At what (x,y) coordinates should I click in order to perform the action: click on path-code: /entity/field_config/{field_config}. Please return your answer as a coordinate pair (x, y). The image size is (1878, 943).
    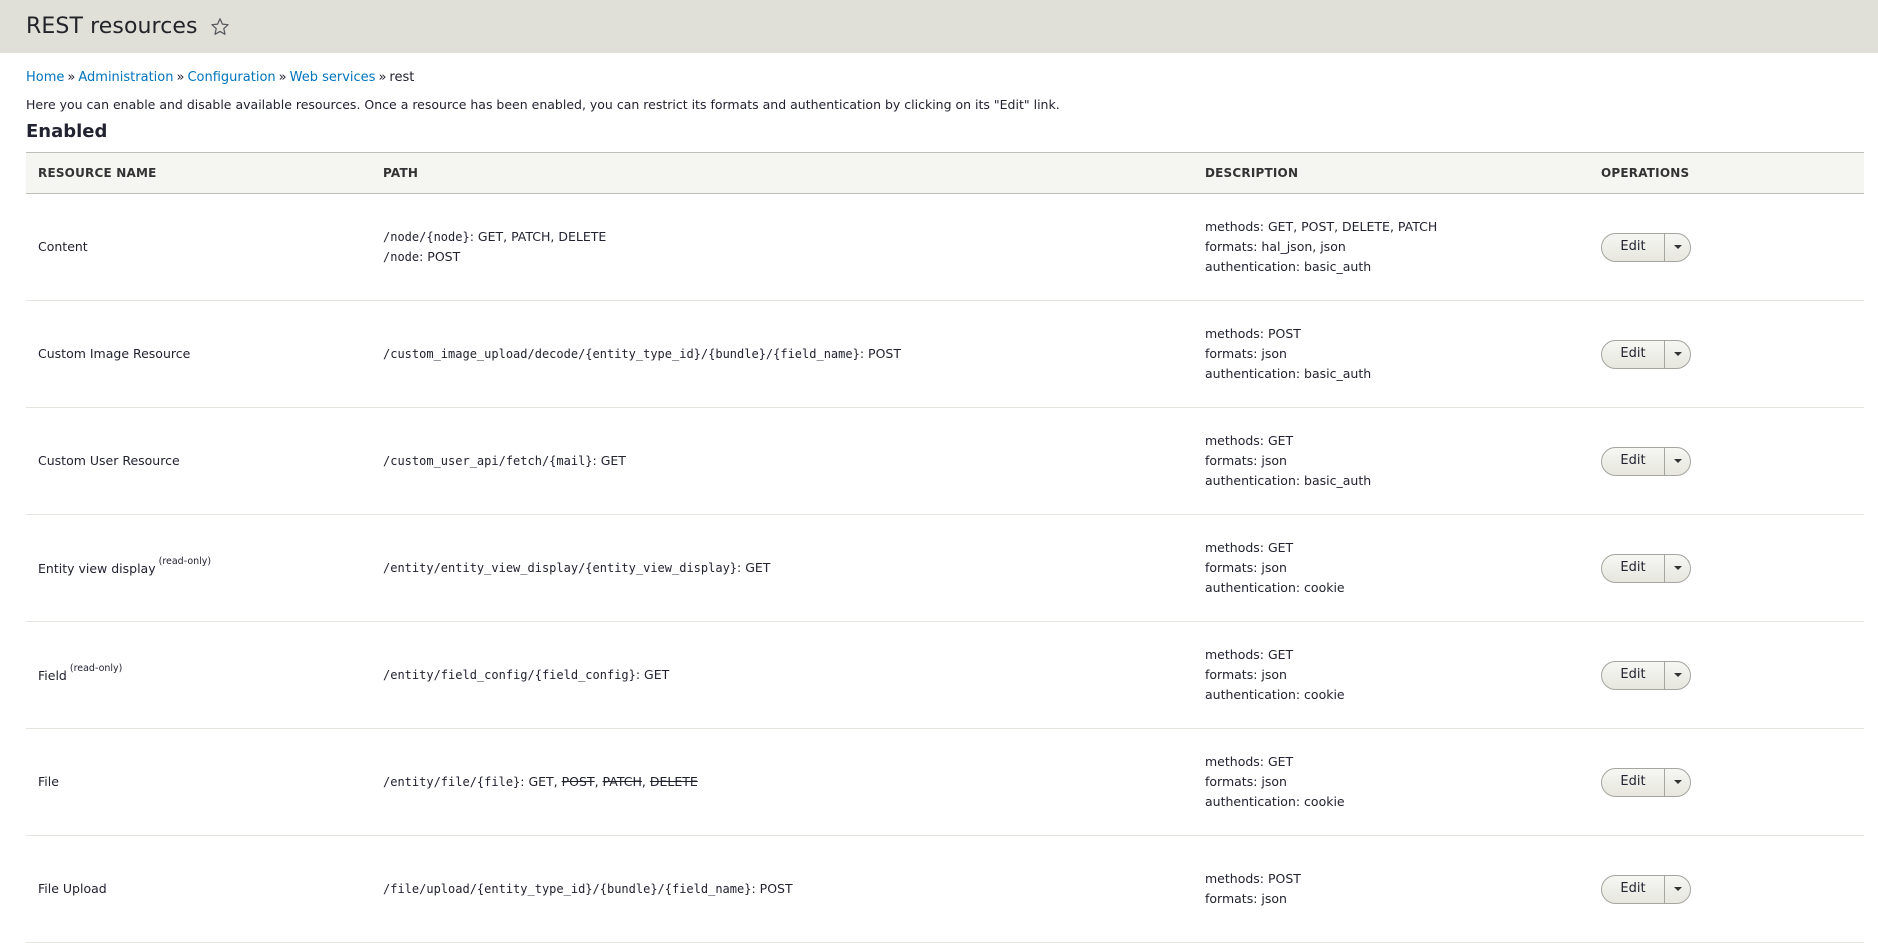
    Looking at the image, I should click on (509, 675).